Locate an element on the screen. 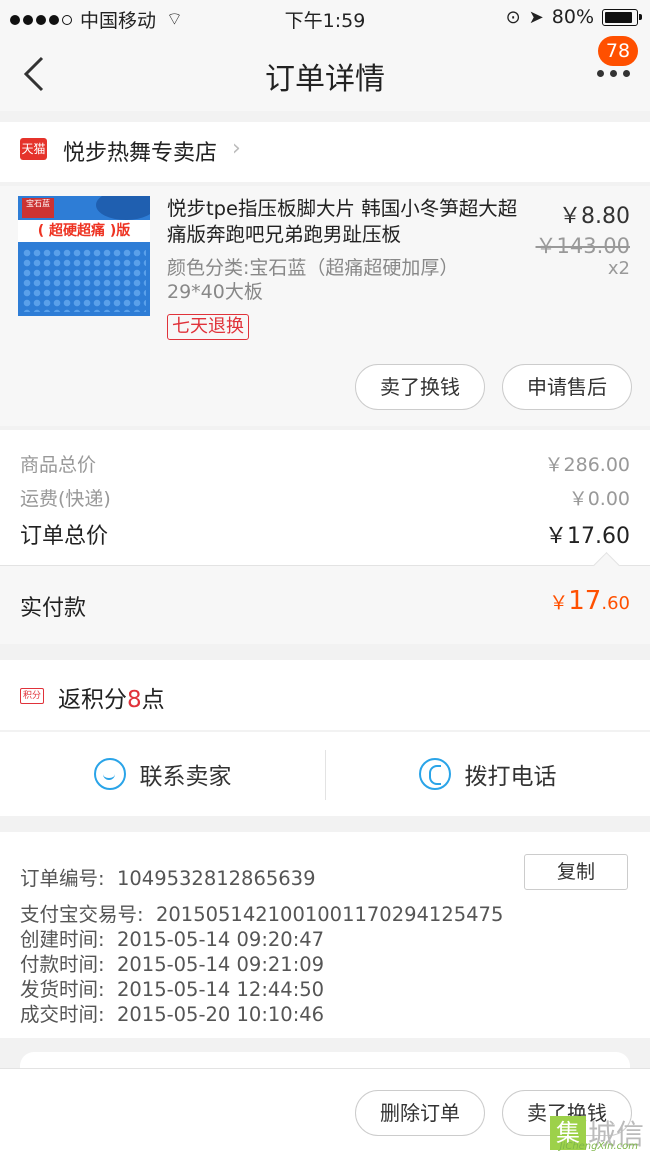 This screenshot has height=1157, width=650. battery-icon is located at coordinates (622, 17).